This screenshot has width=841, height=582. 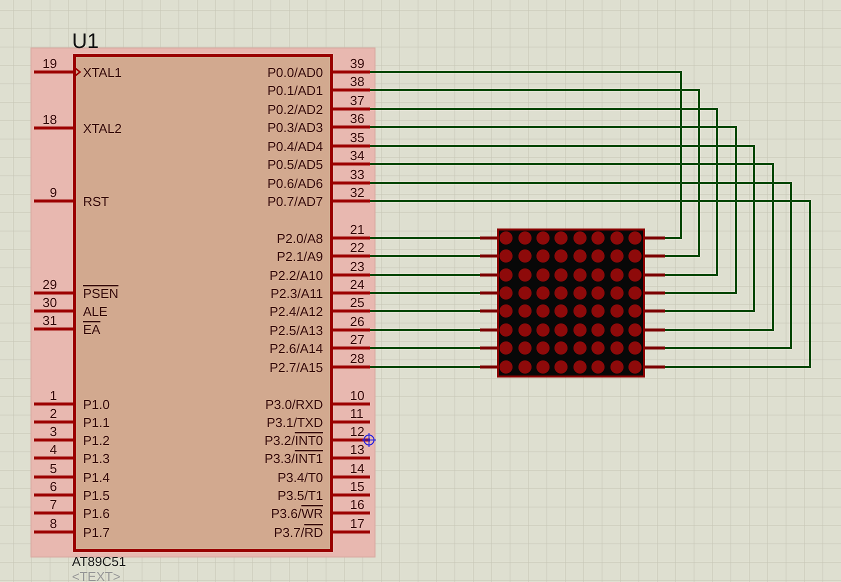 I want to click on led-matrix-drawing, so click(x=572, y=303).